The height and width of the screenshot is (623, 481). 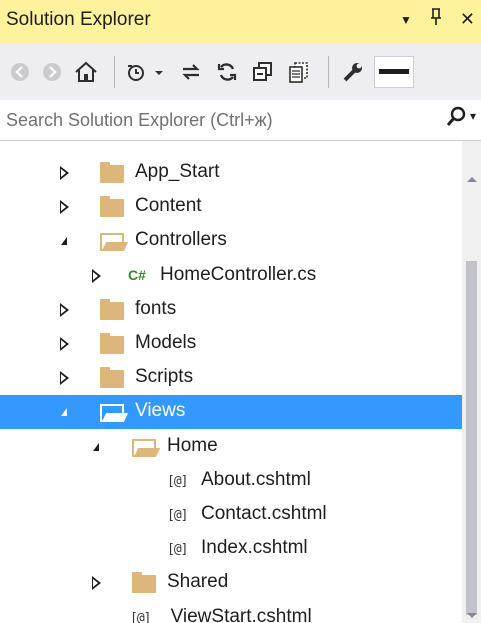 What do you see at coordinates (86, 72) in the screenshot?
I see `home-icon` at bounding box center [86, 72].